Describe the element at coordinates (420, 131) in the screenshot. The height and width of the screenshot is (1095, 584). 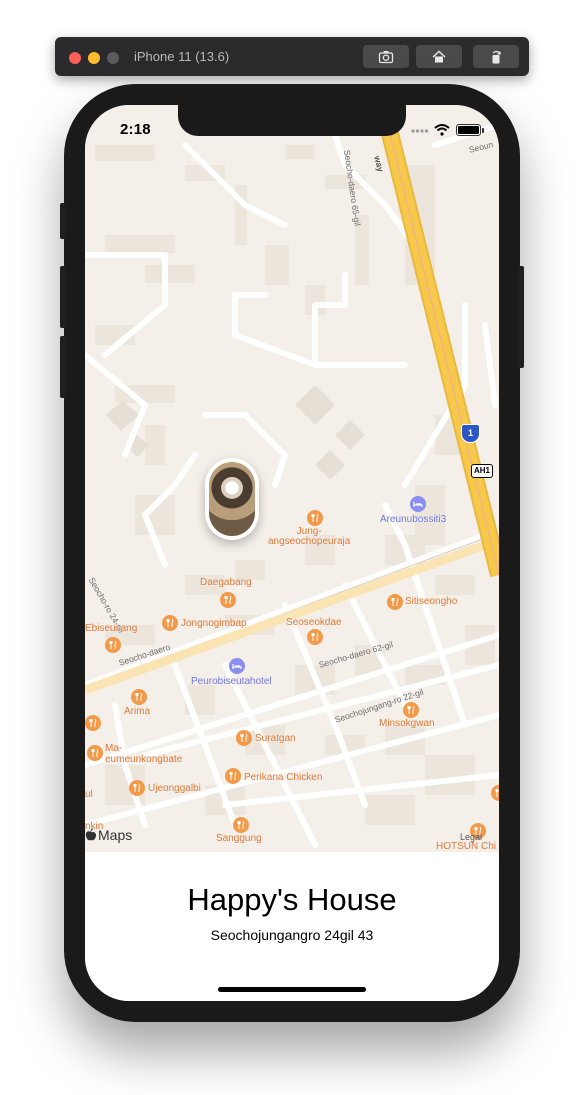
I see `cellular-signal-icon` at that location.